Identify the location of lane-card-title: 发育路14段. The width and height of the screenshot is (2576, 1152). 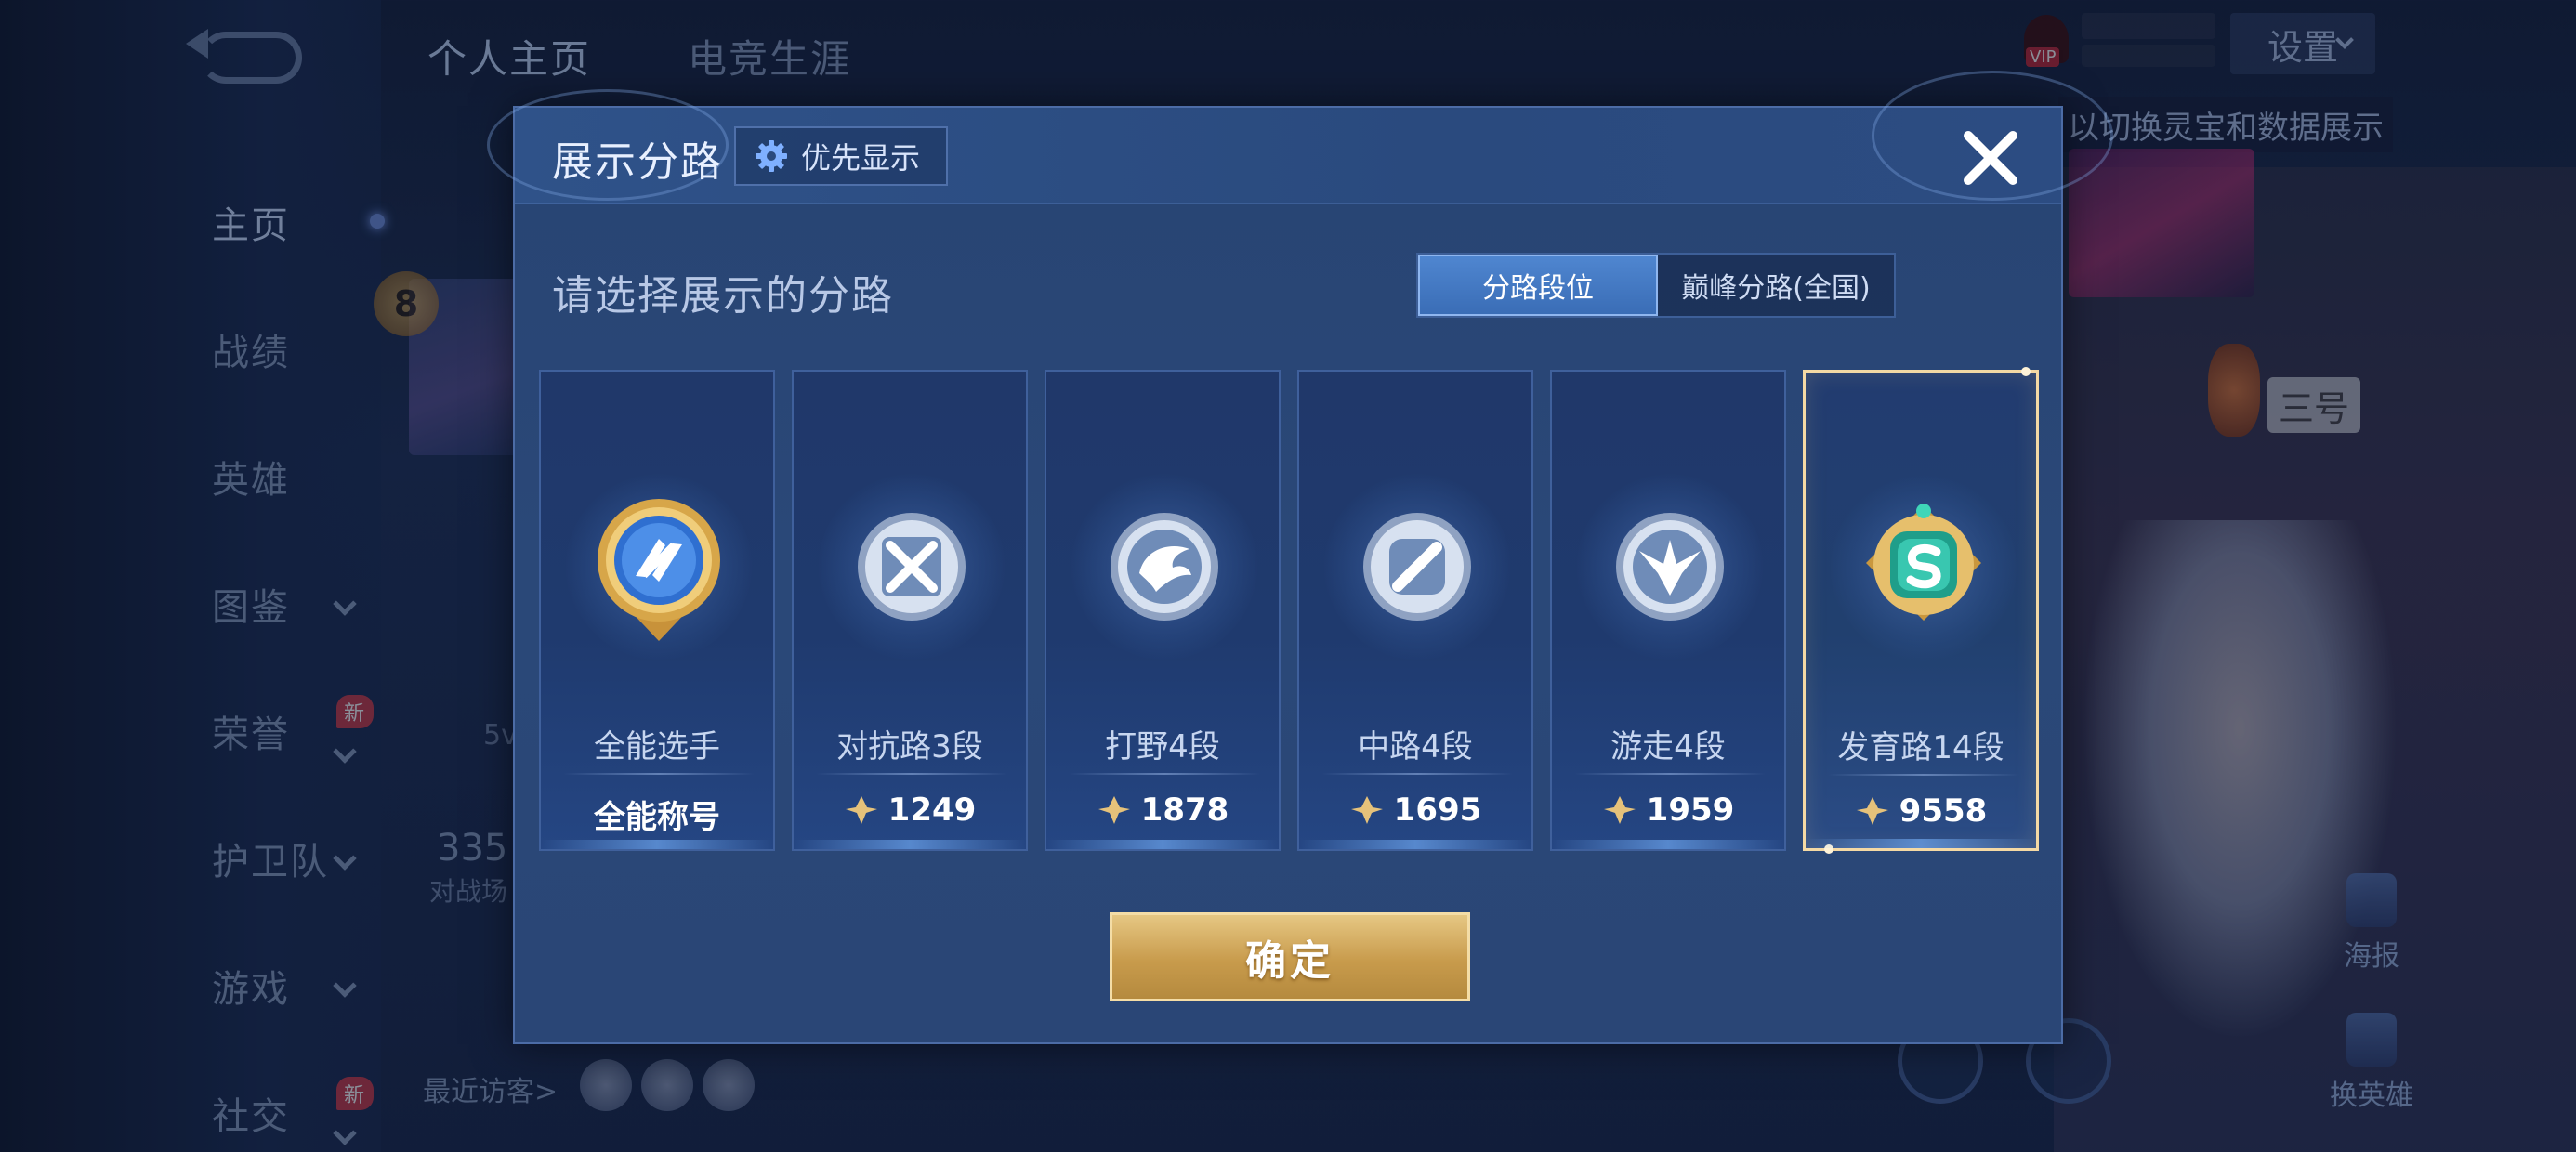
(1920, 747).